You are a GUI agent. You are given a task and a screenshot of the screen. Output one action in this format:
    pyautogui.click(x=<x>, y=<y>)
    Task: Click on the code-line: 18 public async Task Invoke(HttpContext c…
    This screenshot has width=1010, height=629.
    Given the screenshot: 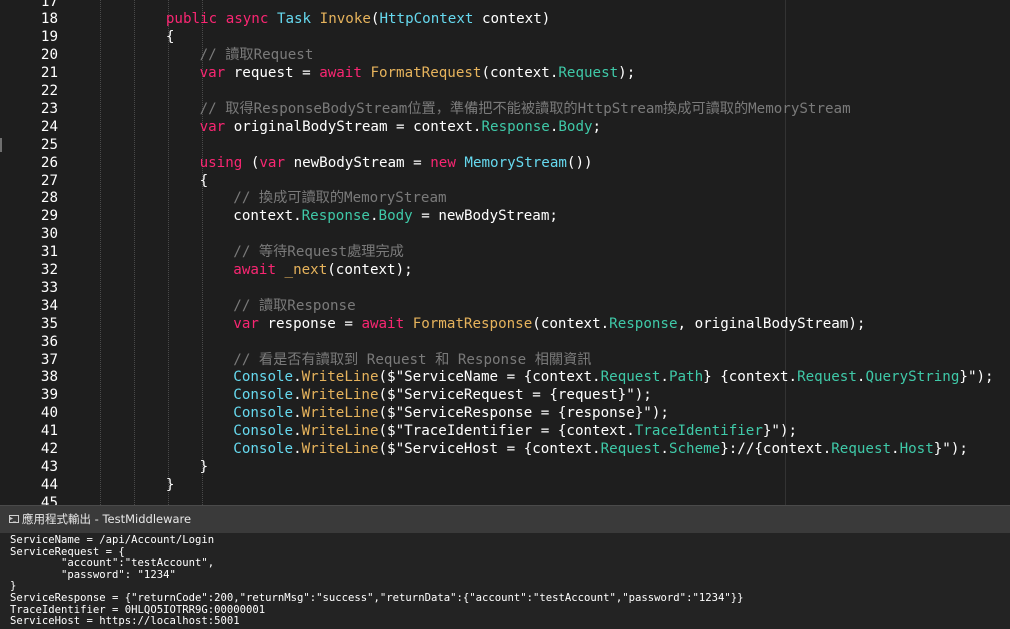 What is the action you would take?
    pyautogui.click(x=505, y=19)
    